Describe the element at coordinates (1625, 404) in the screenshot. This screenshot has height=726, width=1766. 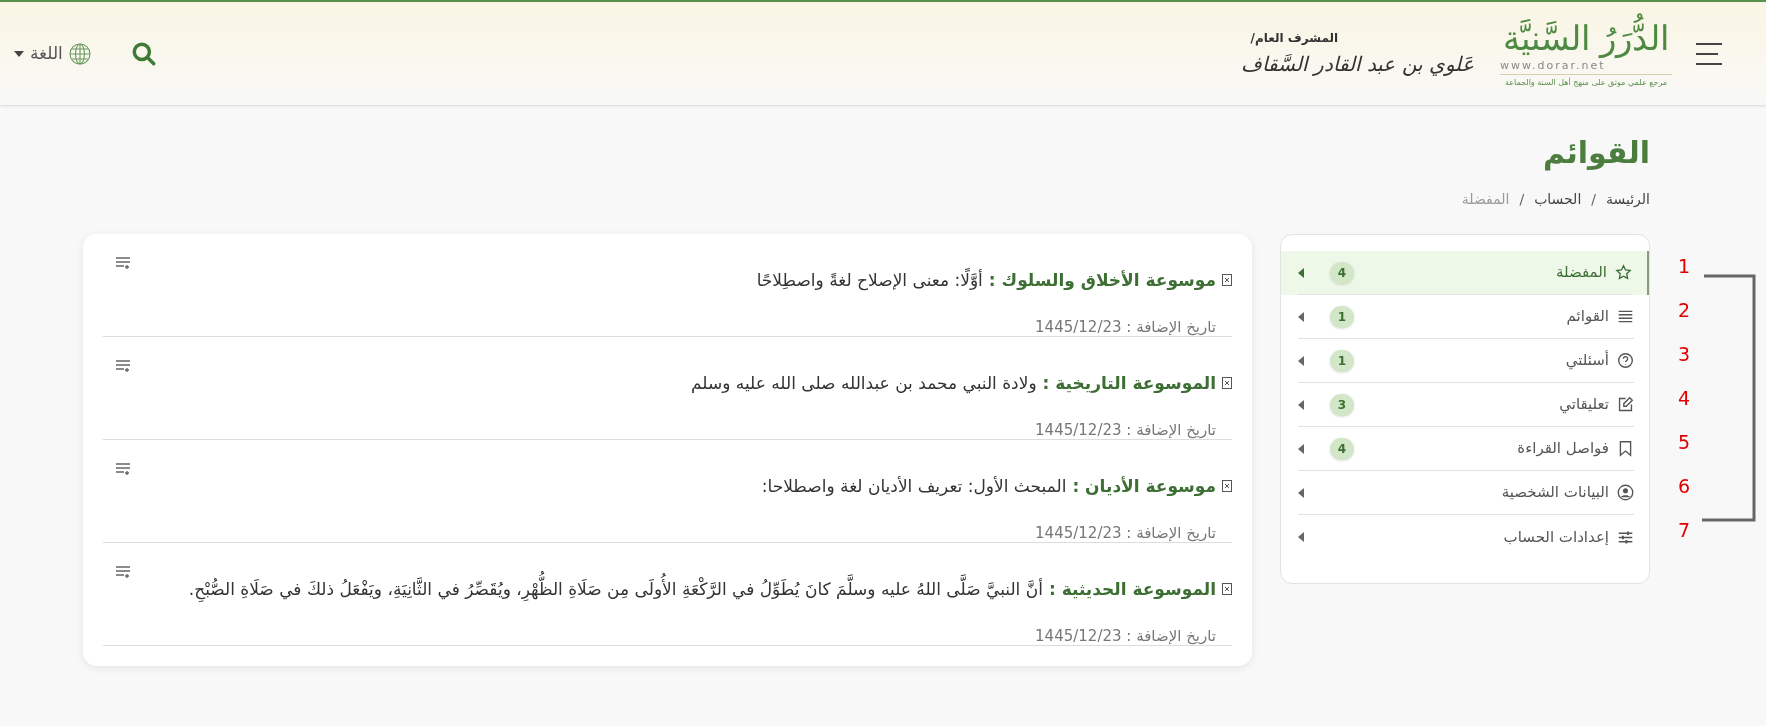
I see `edit-icon` at that location.